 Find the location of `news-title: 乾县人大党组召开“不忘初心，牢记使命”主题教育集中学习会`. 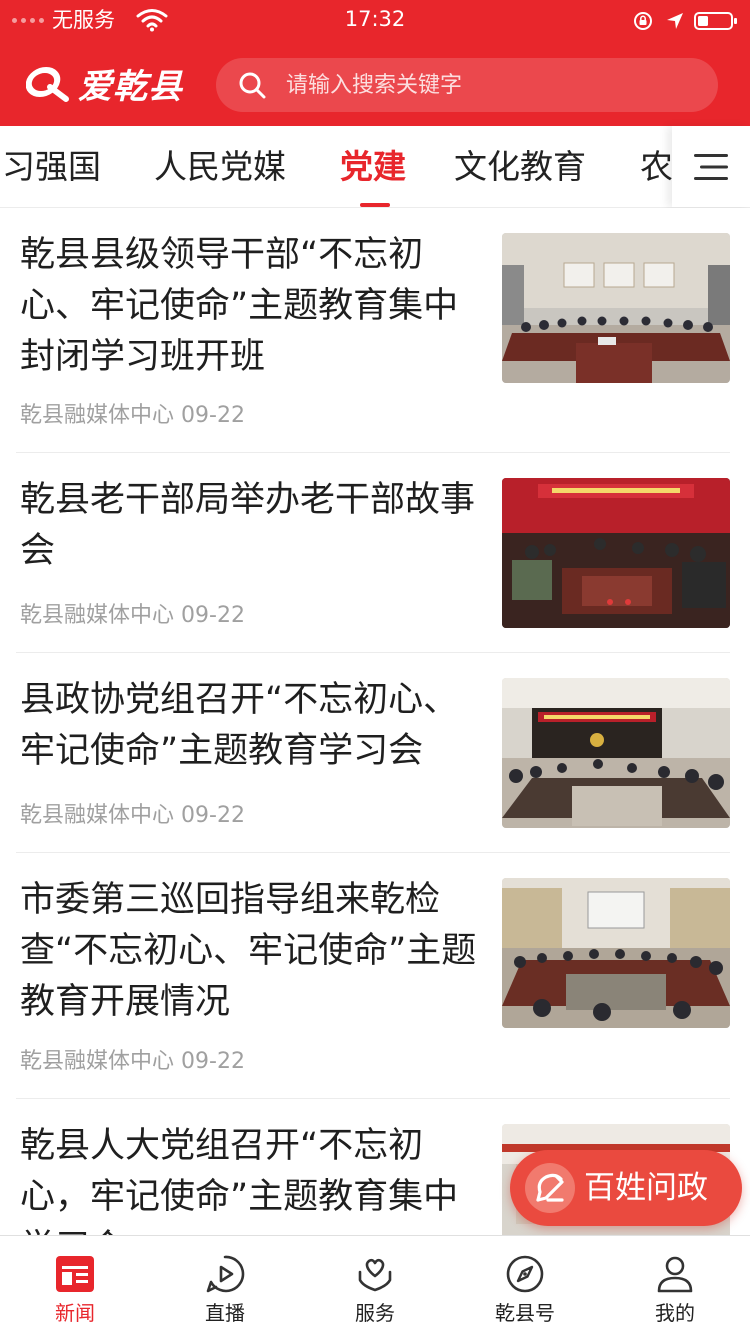

news-title: 乾县人大党组召开“不忘初心，牢记使命”主题教育集中学习会 is located at coordinates (239, 1180).